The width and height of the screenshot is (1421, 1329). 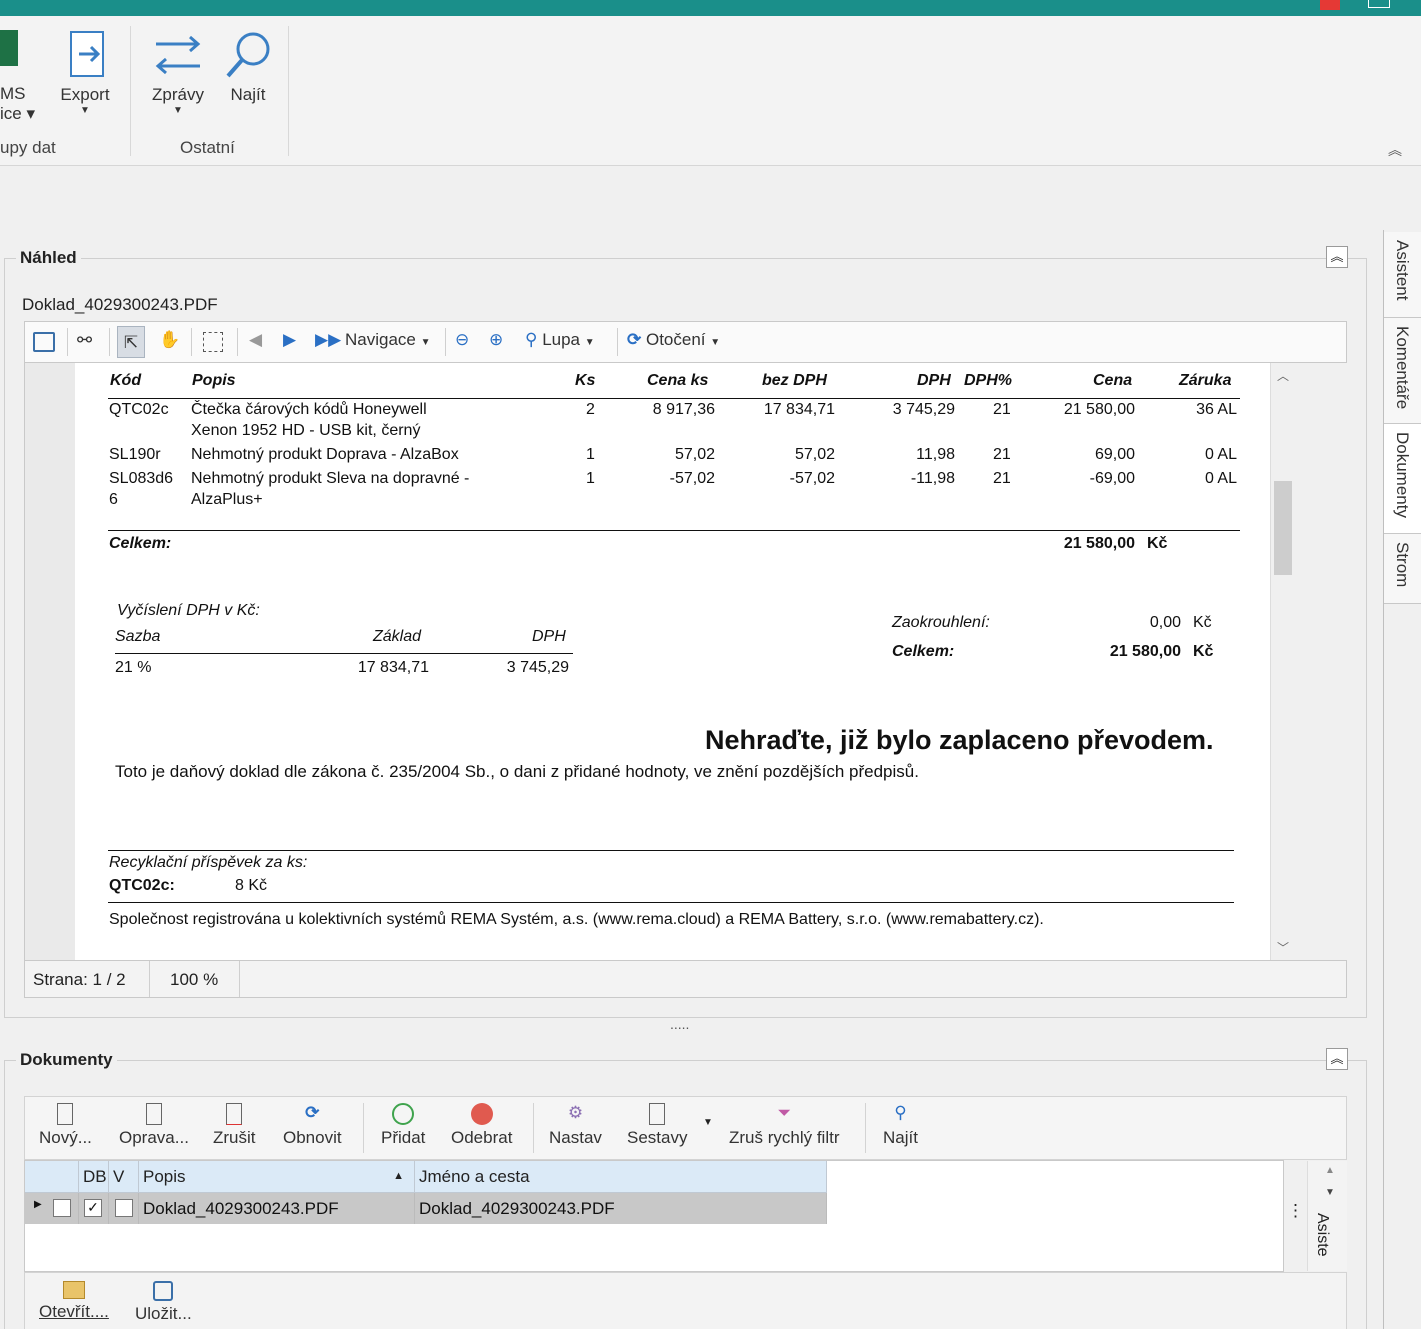 What do you see at coordinates (657, 1125) in the screenshot?
I see `reports-button: Sestavy` at bounding box center [657, 1125].